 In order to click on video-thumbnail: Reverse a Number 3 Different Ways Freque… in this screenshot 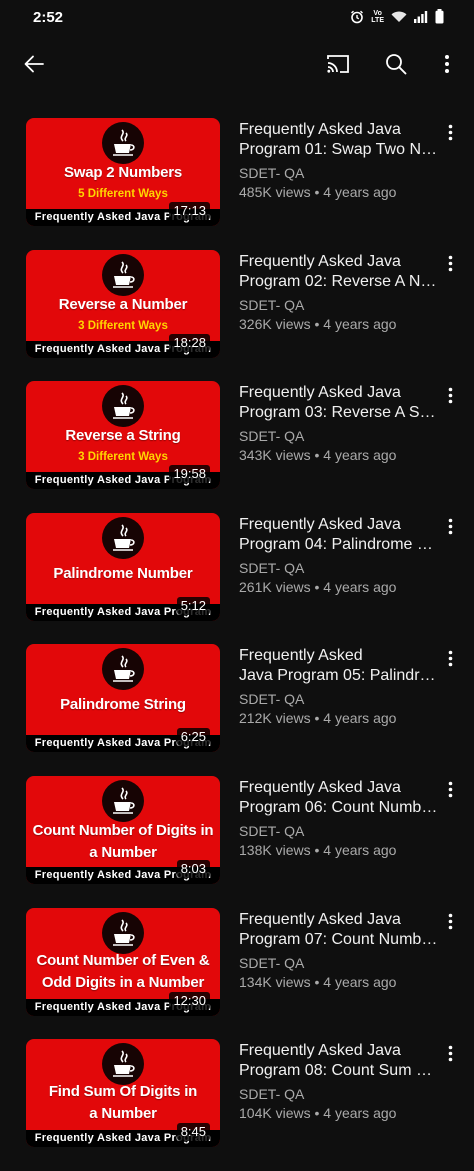, I will do `click(123, 303)`.